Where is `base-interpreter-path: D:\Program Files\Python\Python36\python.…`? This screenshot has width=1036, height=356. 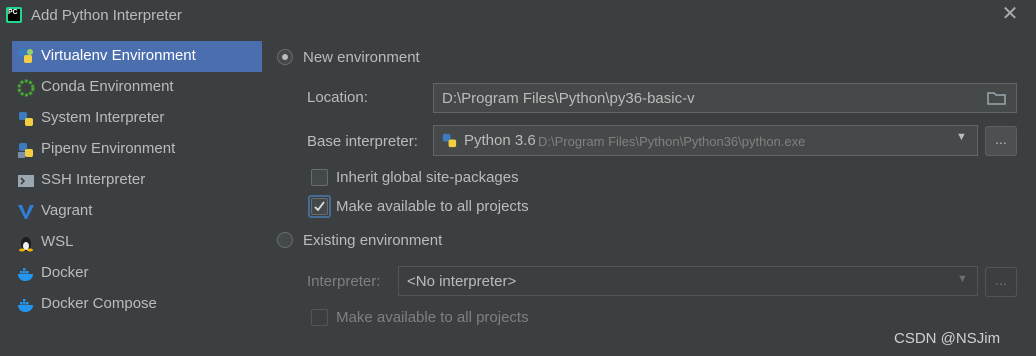 base-interpreter-path: D:\Program Files\Python\Python36\python.… is located at coordinates (672, 141).